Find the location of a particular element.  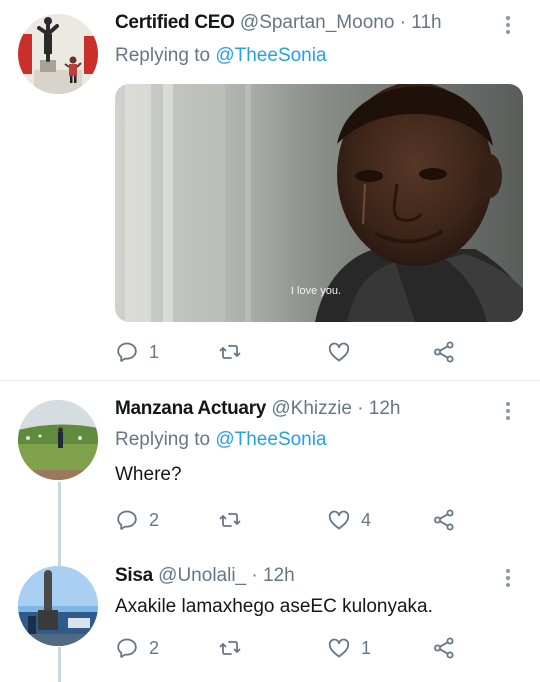

tweet-text: Axakile lamaxhego aseEC kulonyaka. is located at coordinates (274, 606).